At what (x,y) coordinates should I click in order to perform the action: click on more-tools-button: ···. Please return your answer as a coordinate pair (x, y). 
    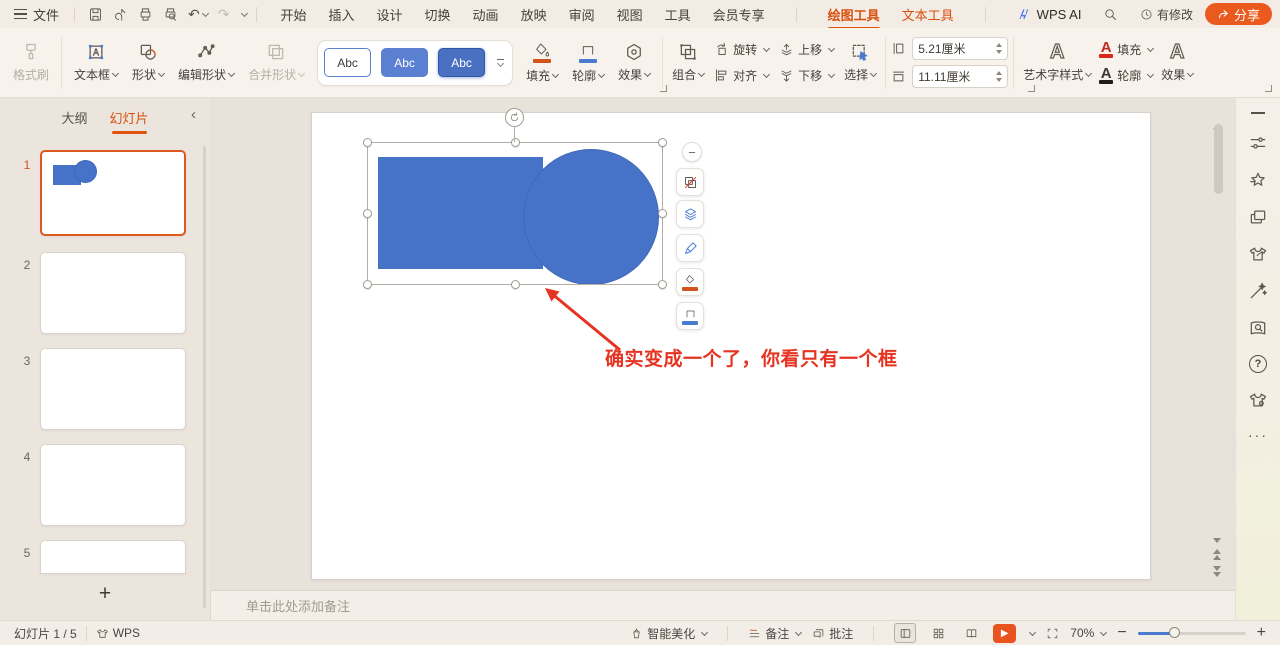
    Looking at the image, I should click on (1258, 435).